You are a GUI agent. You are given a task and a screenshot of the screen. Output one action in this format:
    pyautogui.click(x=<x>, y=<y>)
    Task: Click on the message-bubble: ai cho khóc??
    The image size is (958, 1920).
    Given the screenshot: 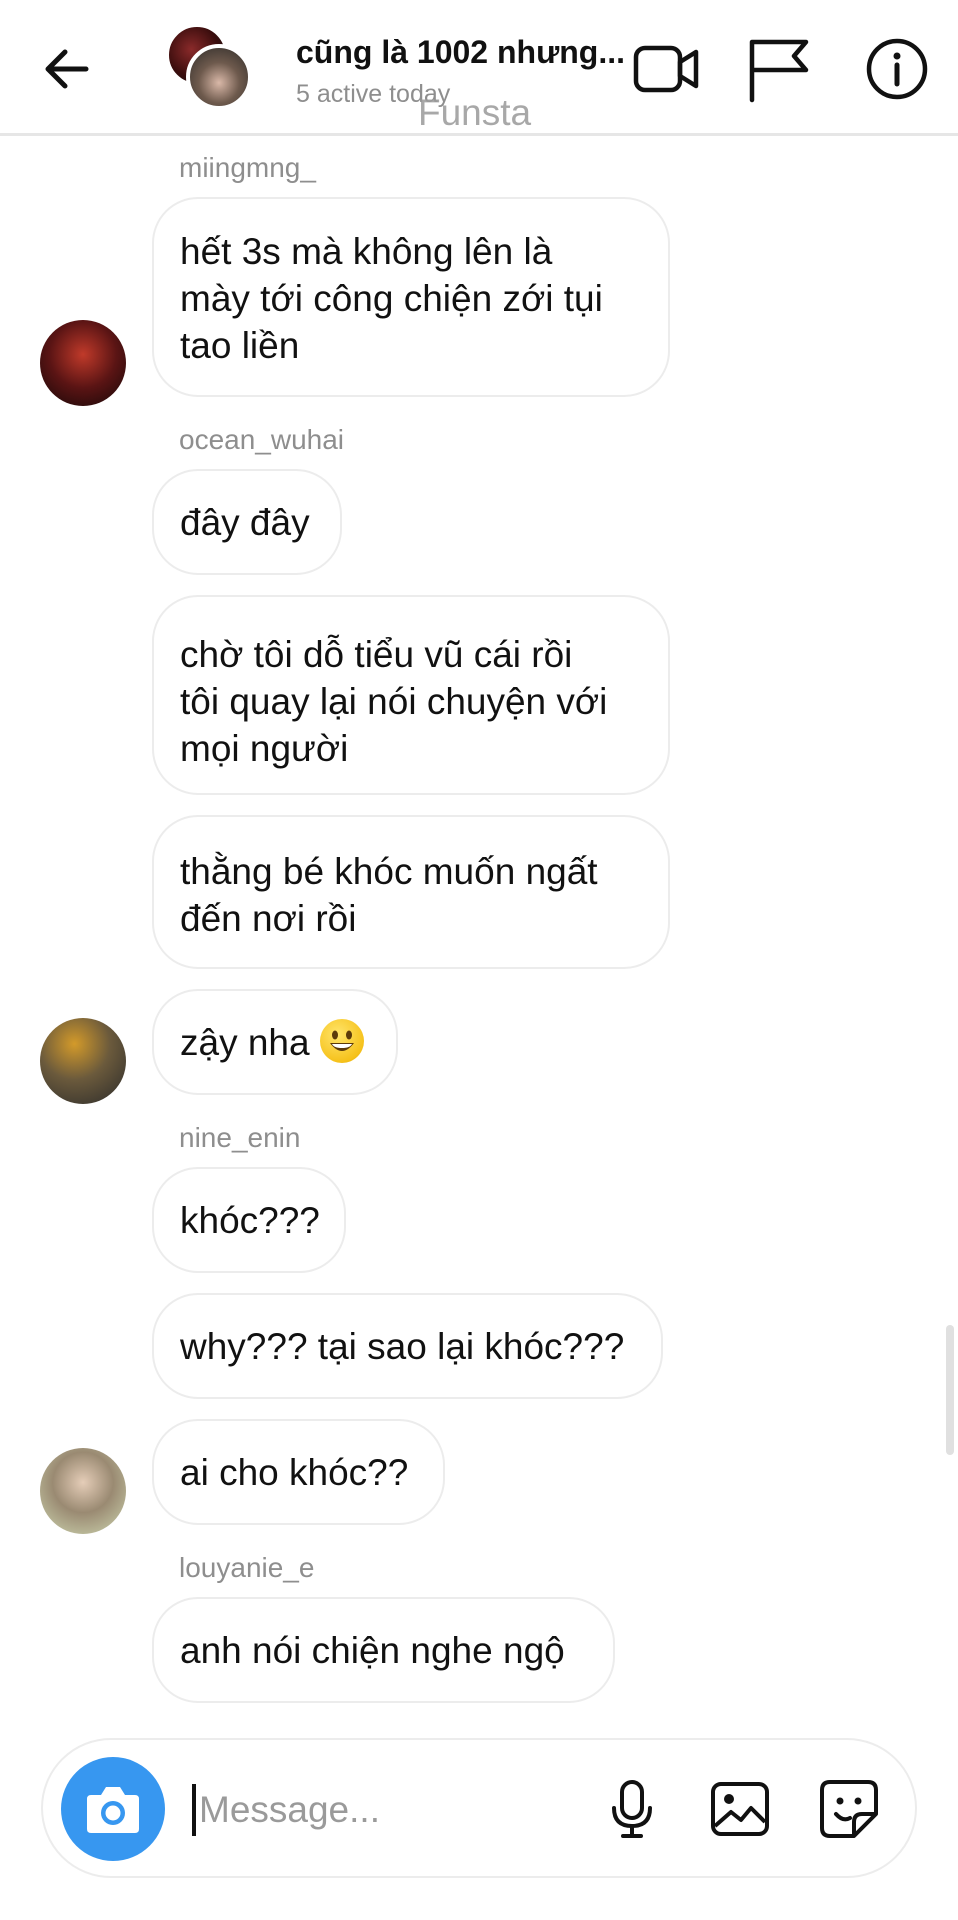 What is the action you would take?
    pyautogui.click(x=298, y=1472)
    